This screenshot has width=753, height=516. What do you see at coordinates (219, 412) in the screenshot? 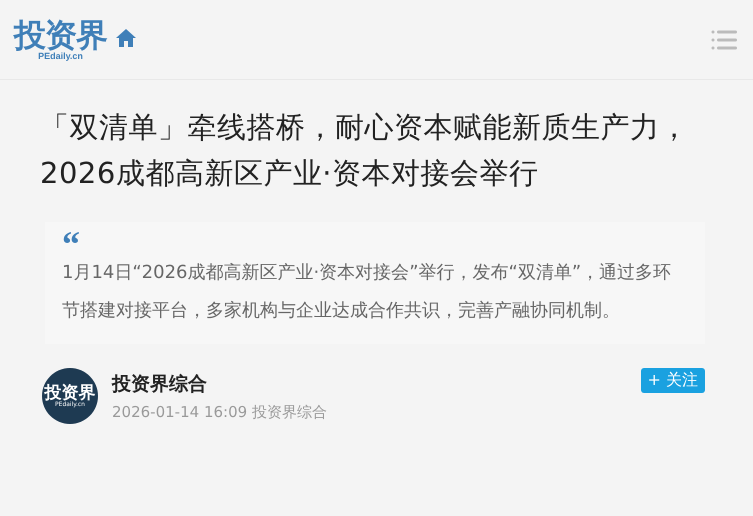
I see `publish-meta: 2026-01-14 16:09 投资界综合` at bounding box center [219, 412].